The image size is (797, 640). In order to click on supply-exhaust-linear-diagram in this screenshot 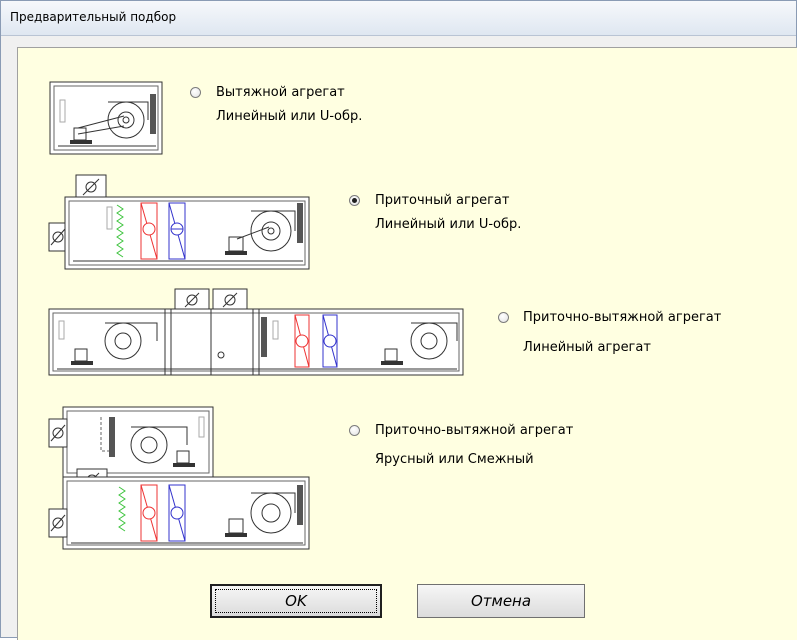, I will do `click(256, 332)`.